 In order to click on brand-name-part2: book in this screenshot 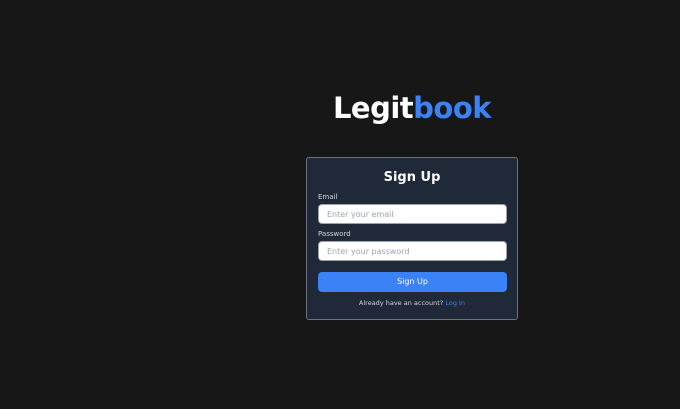, I will do `click(452, 108)`.